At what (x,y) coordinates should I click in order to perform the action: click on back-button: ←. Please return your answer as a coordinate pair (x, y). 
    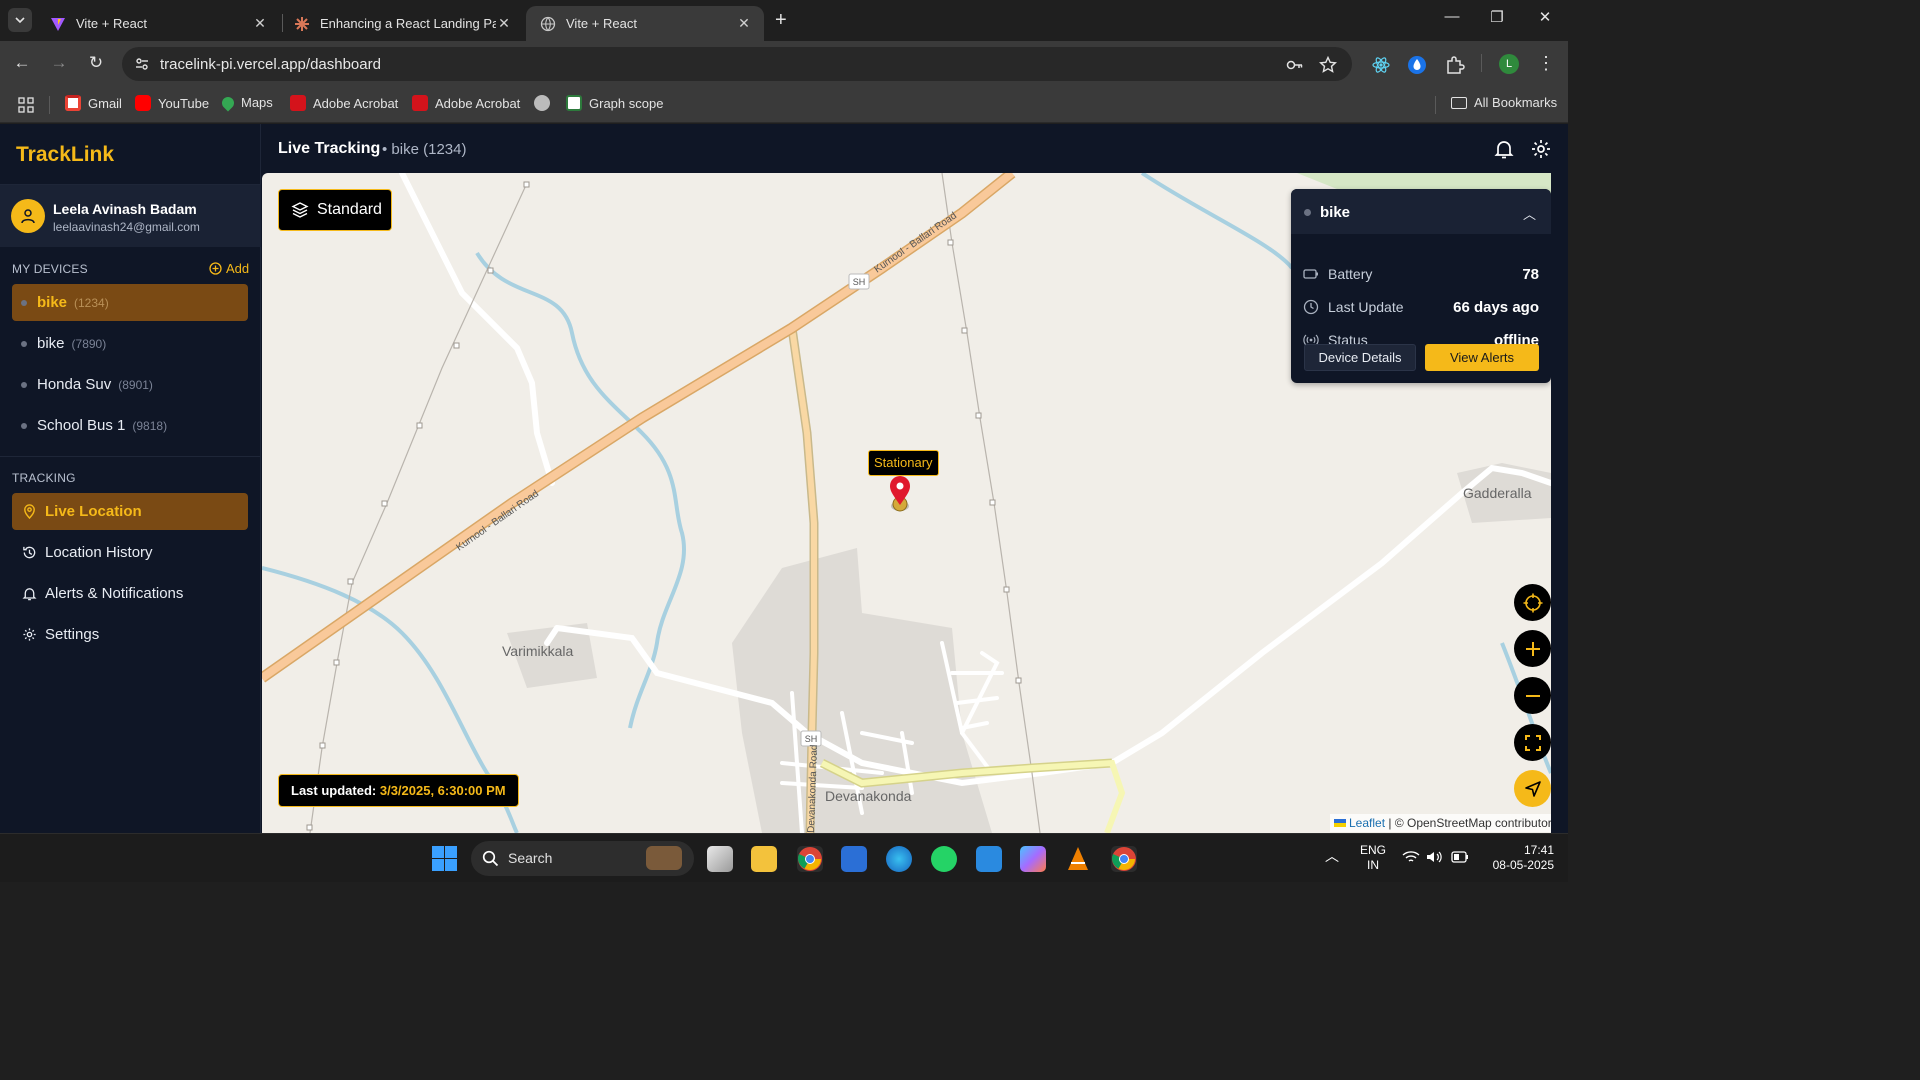
    Looking at the image, I should click on (22, 65).